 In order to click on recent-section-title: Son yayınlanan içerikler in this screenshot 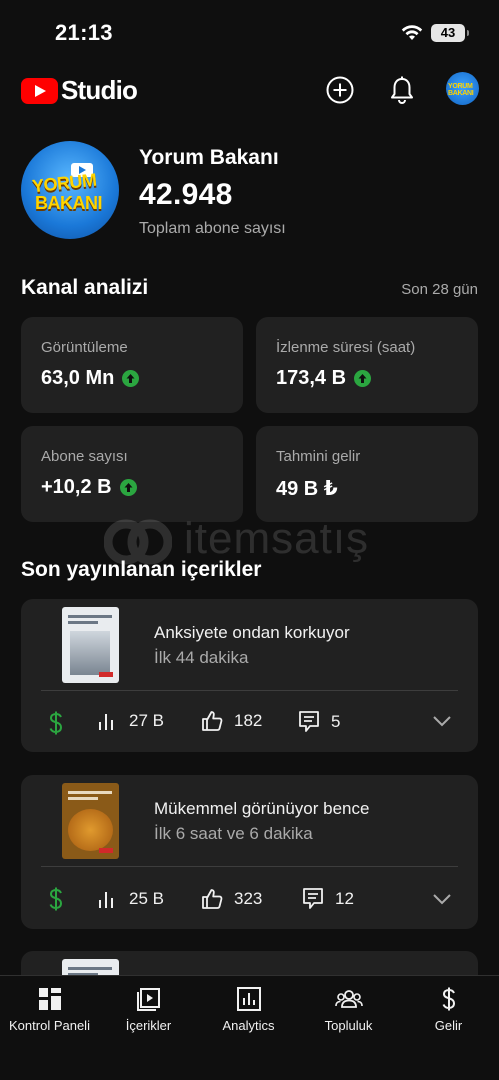, I will do `click(141, 569)`.